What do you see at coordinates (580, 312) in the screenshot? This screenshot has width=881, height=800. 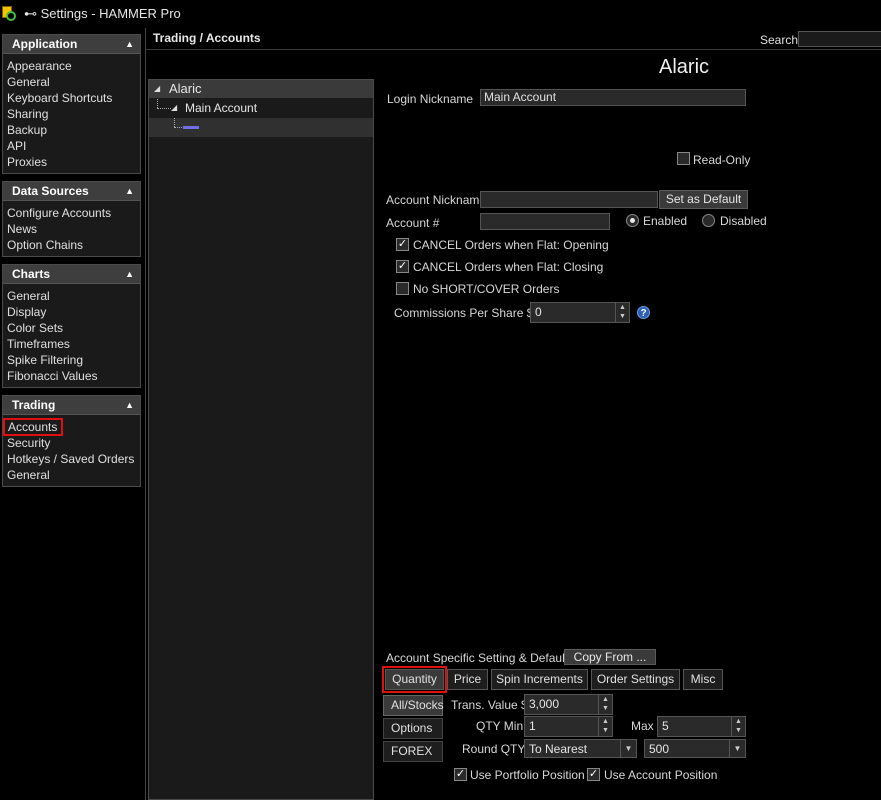 I see `commissions-spinner: 0 ▲ ▼` at bounding box center [580, 312].